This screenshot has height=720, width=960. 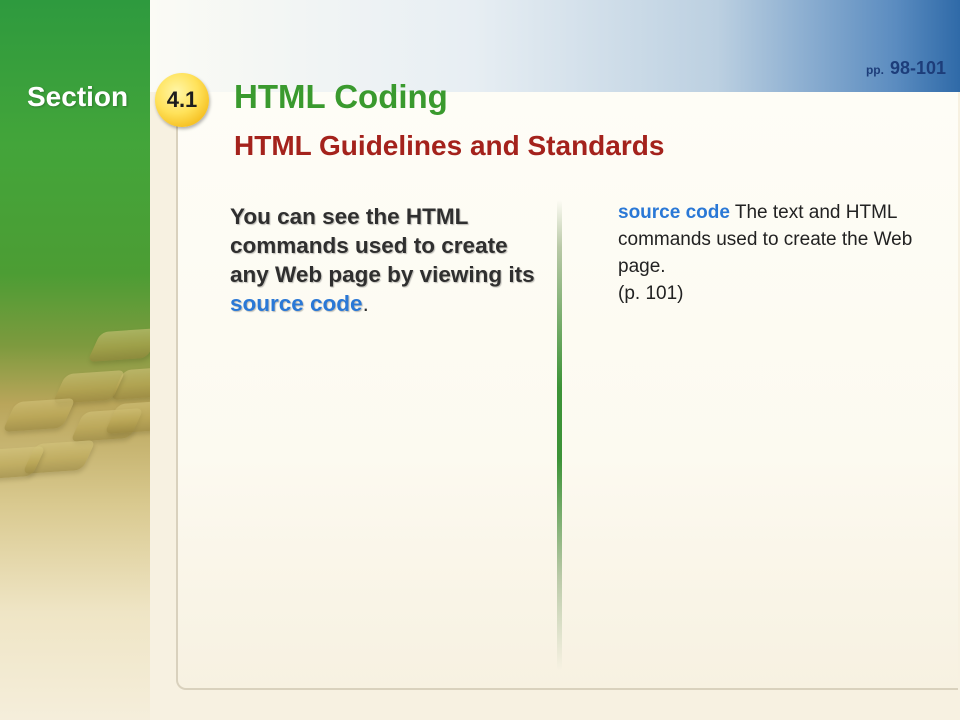 I want to click on page-reference: pp. 98-101, so click(x=906, y=68).